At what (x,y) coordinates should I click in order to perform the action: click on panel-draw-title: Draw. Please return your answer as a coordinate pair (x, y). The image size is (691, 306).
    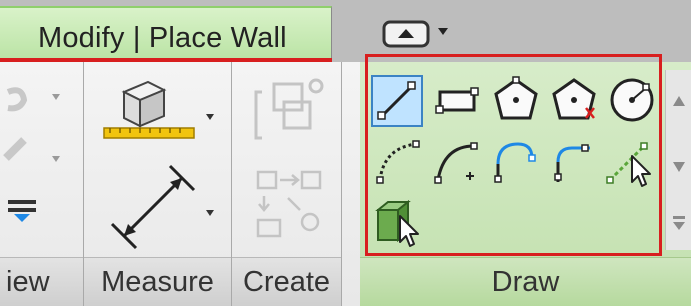
    Looking at the image, I should click on (525, 281).